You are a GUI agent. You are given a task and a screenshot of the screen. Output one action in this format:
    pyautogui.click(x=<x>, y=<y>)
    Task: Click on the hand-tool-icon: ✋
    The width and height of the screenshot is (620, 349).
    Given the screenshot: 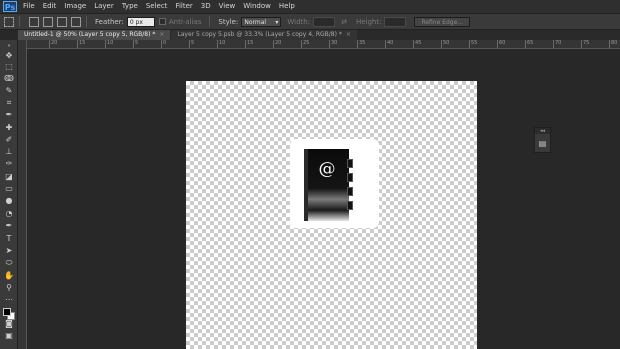 What is the action you would take?
    pyautogui.click(x=9, y=276)
    